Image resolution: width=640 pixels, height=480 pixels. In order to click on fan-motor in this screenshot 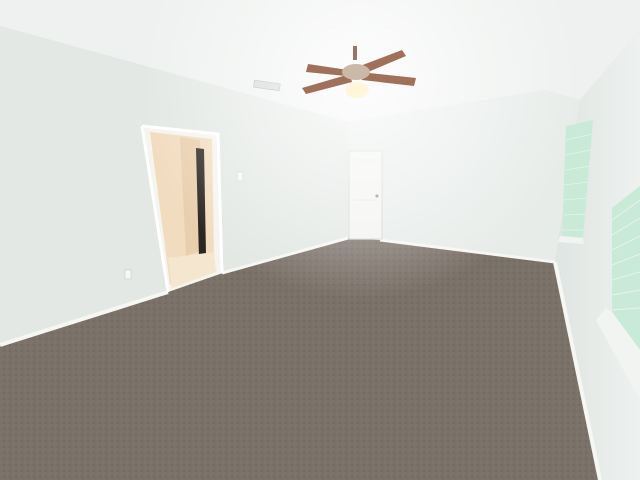, I will do `click(356, 72)`.